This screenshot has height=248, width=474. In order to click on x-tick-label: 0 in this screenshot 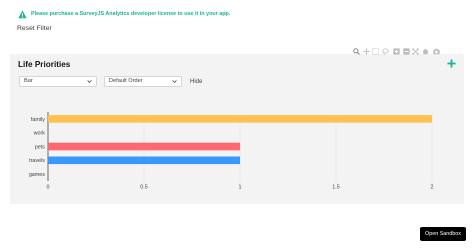, I will do `click(48, 188)`.